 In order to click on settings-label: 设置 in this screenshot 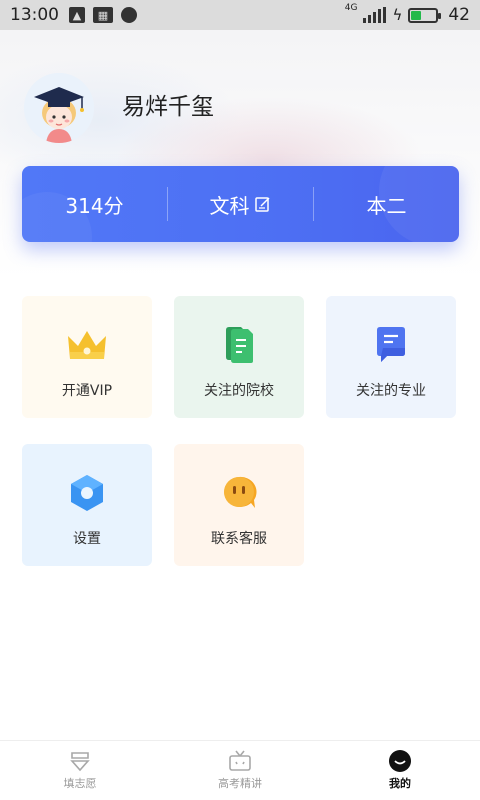, I will do `click(87, 539)`.